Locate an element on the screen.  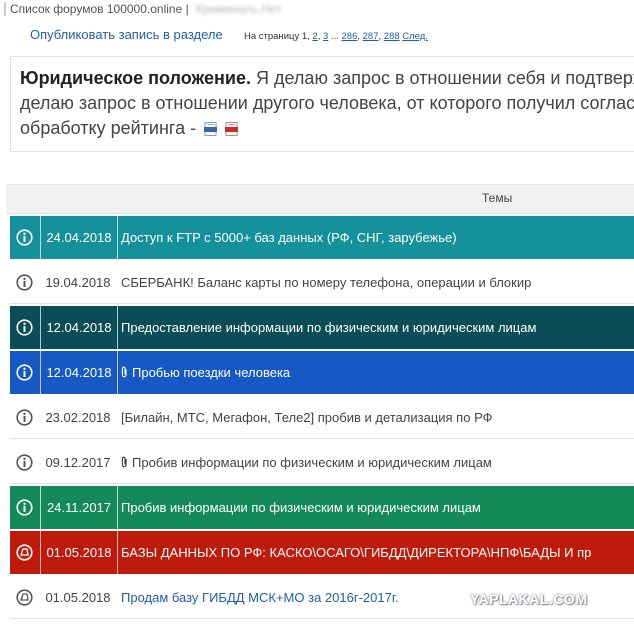
topic-date: 09.12.2017 is located at coordinates (78, 462).